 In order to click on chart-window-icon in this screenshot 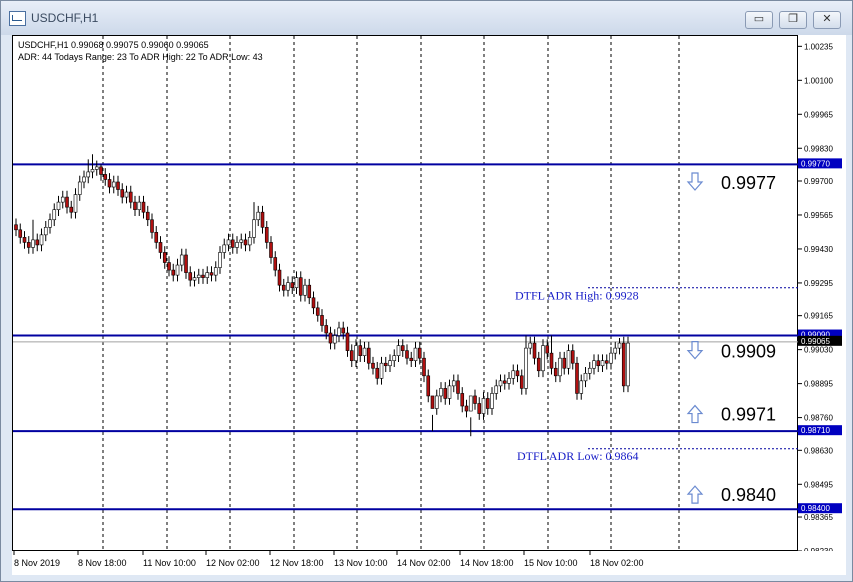, I will do `click(17, 18)`.